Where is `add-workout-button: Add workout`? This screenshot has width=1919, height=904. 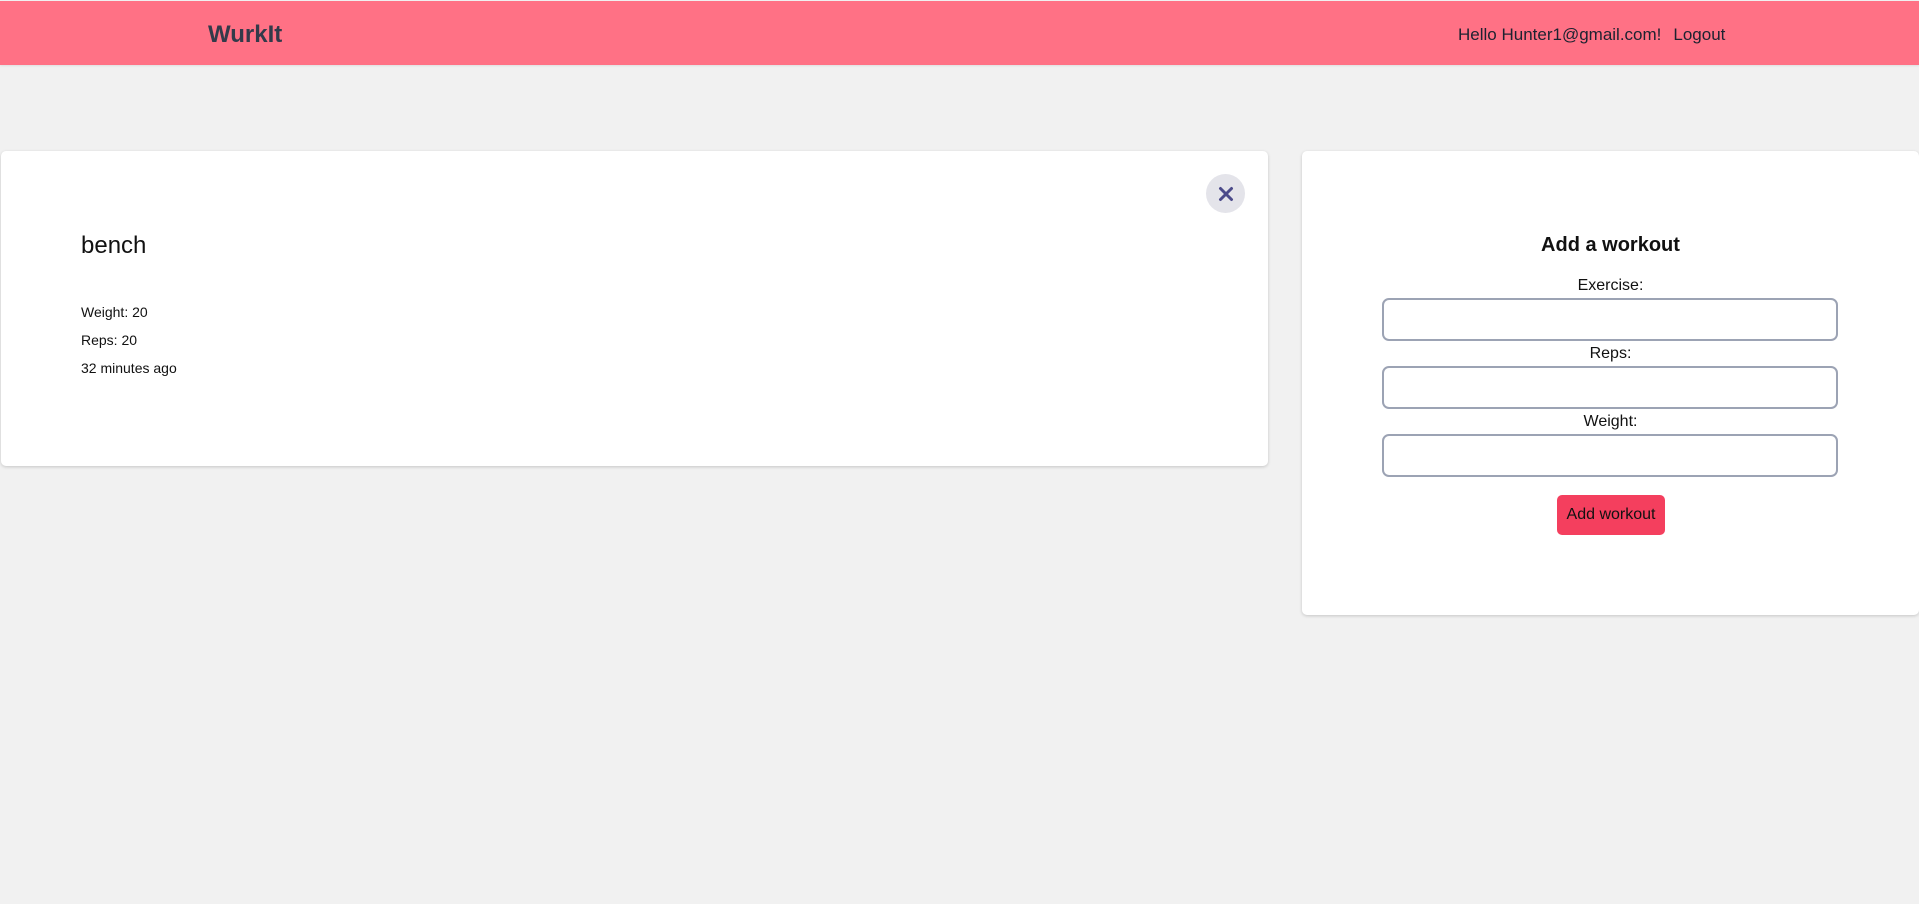
add-workout-button: Add workout is located at coordinates (1611, 515).